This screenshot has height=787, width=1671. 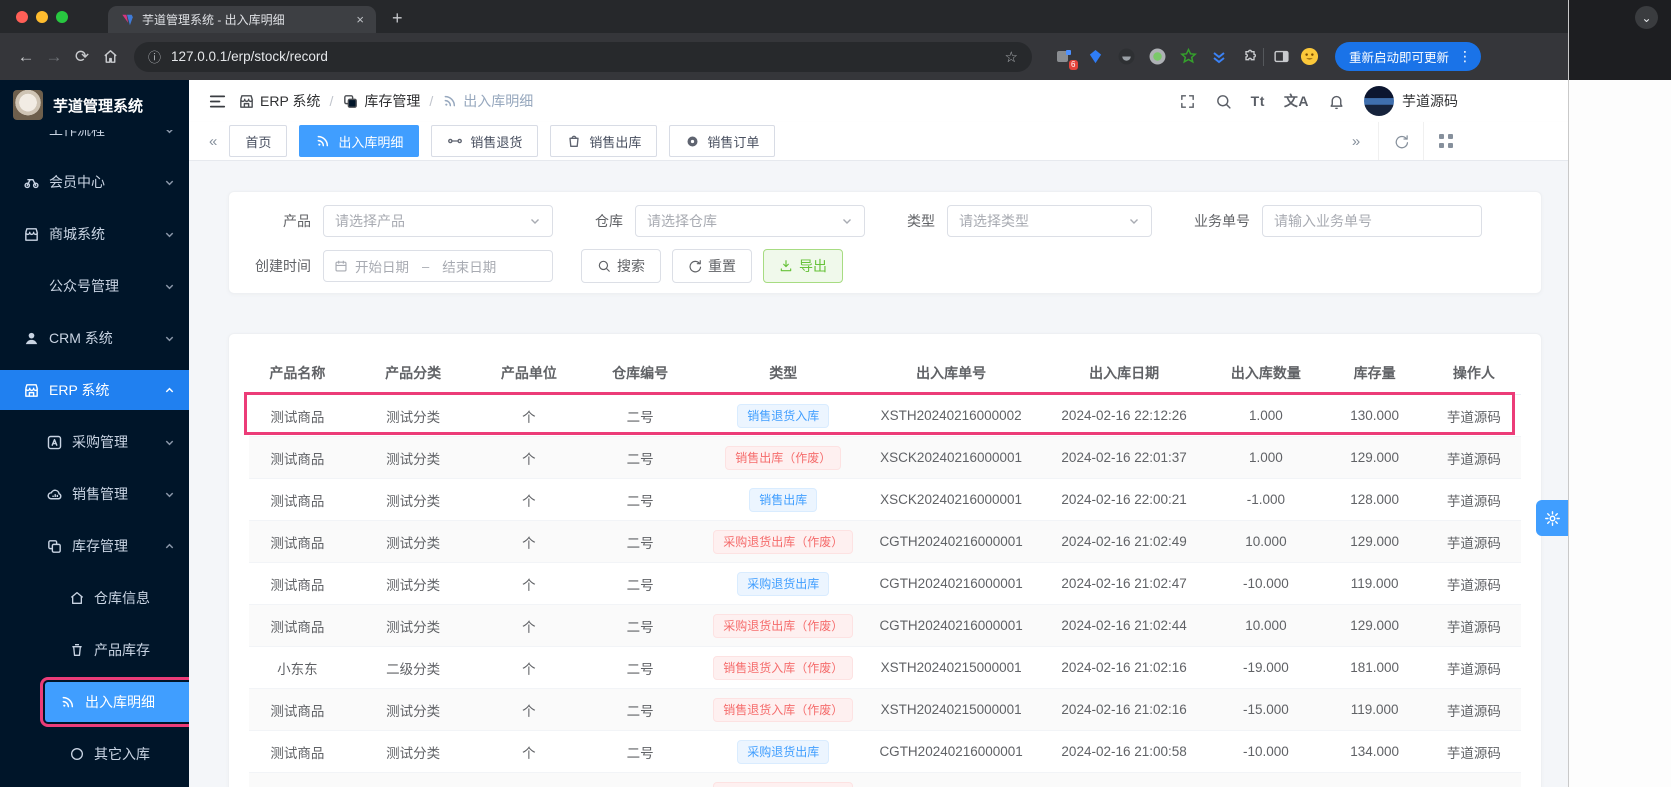 I want to click on browser-update-button: 重新启动即可更新 ⋮, so click(x=1408, y=56).